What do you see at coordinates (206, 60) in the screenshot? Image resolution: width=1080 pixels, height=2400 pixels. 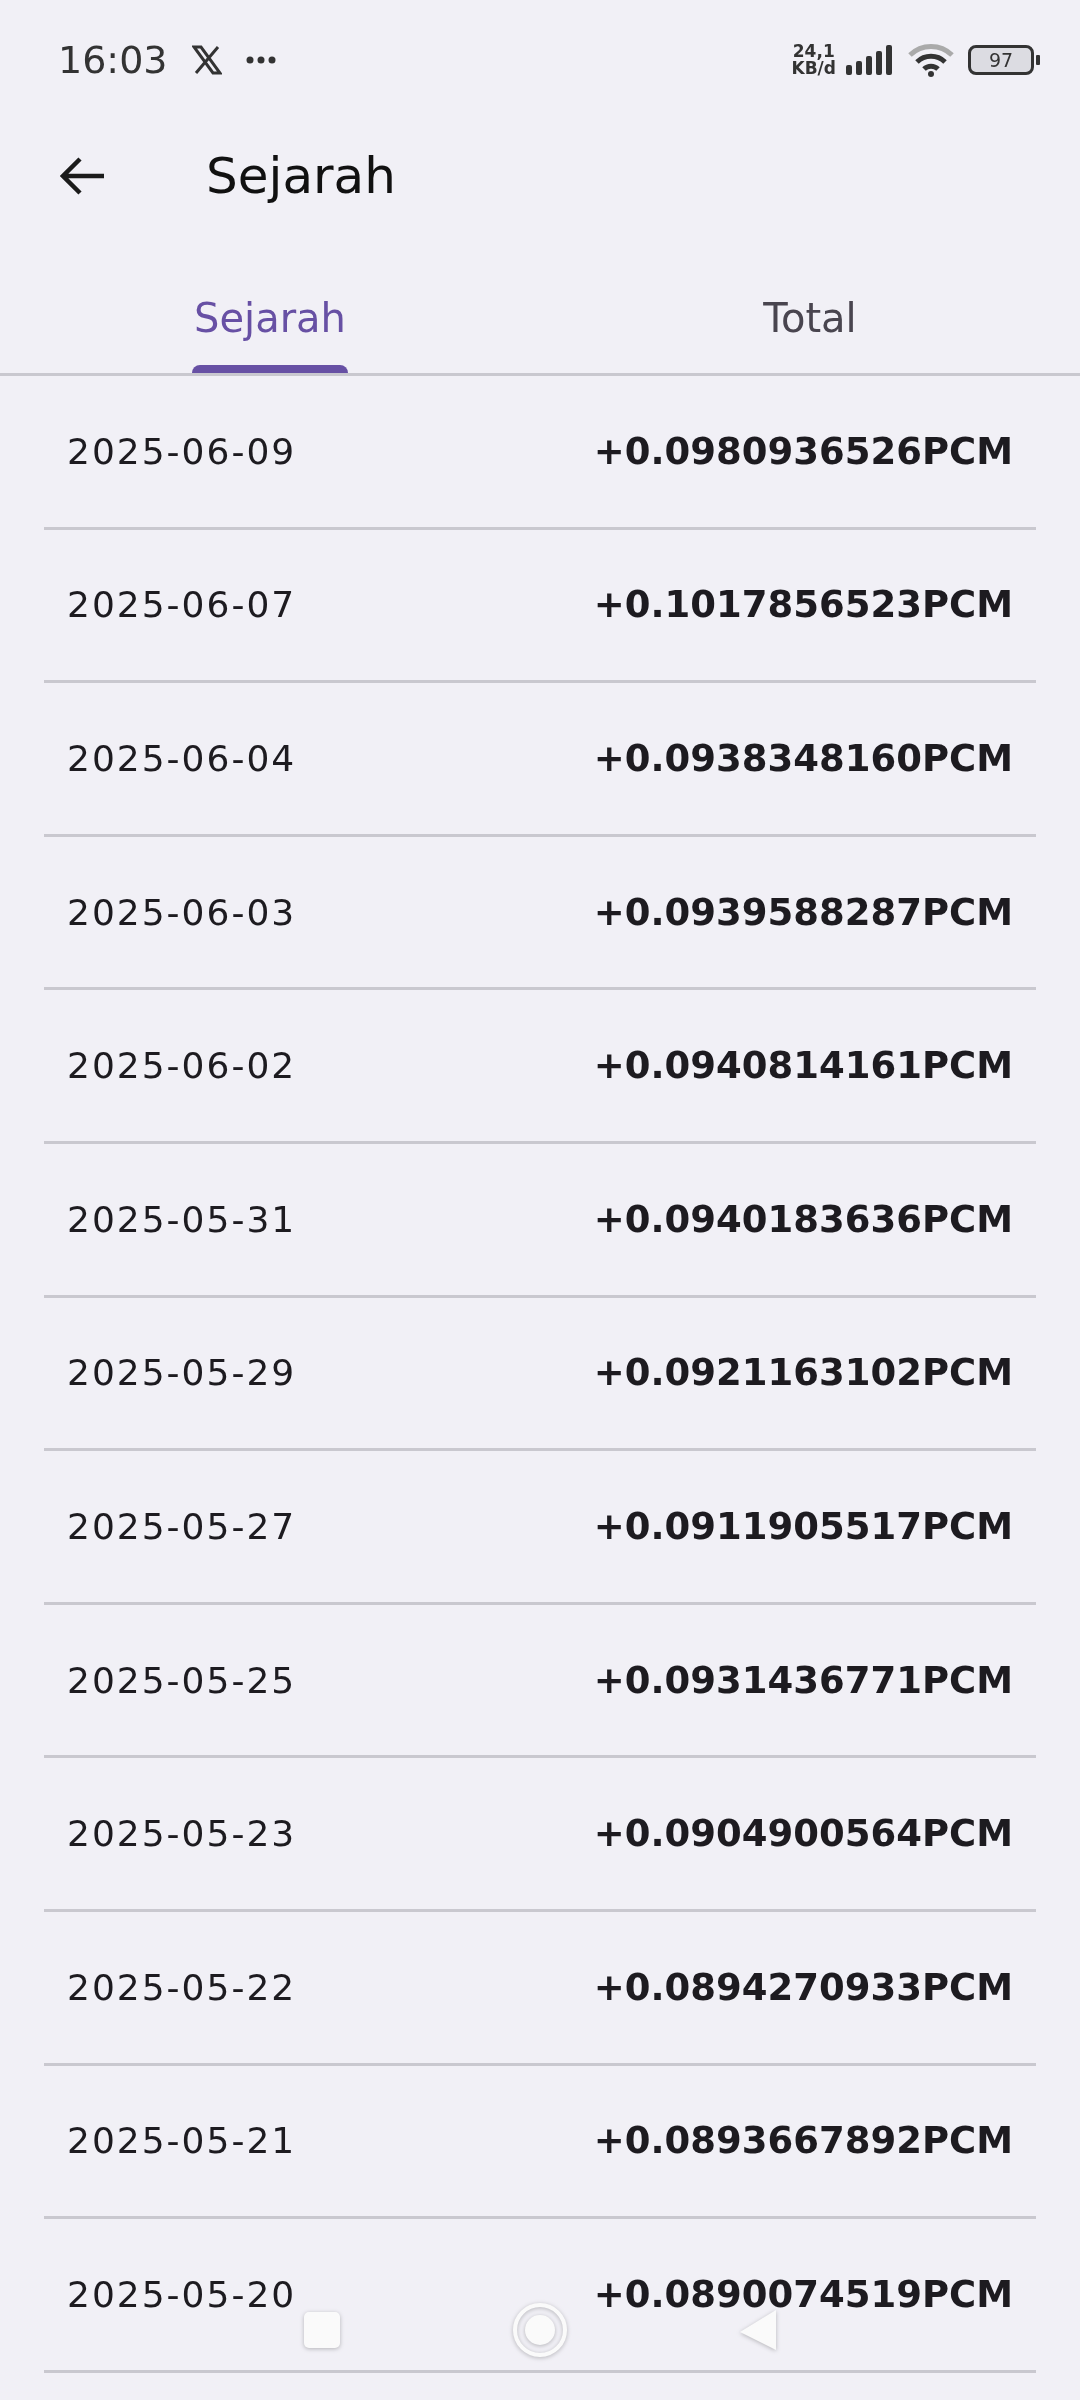 I see `x-logo-icon` at bounding box center [206, 60].